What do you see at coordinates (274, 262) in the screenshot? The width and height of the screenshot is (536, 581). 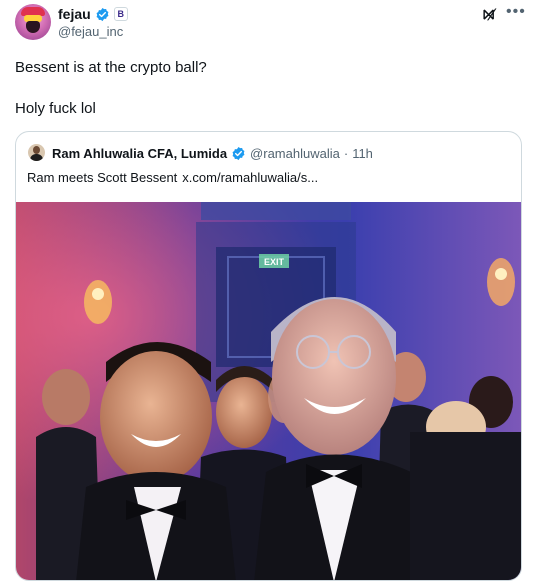 I see `exit-sign: EXIT` at bounding box center [274, 262].